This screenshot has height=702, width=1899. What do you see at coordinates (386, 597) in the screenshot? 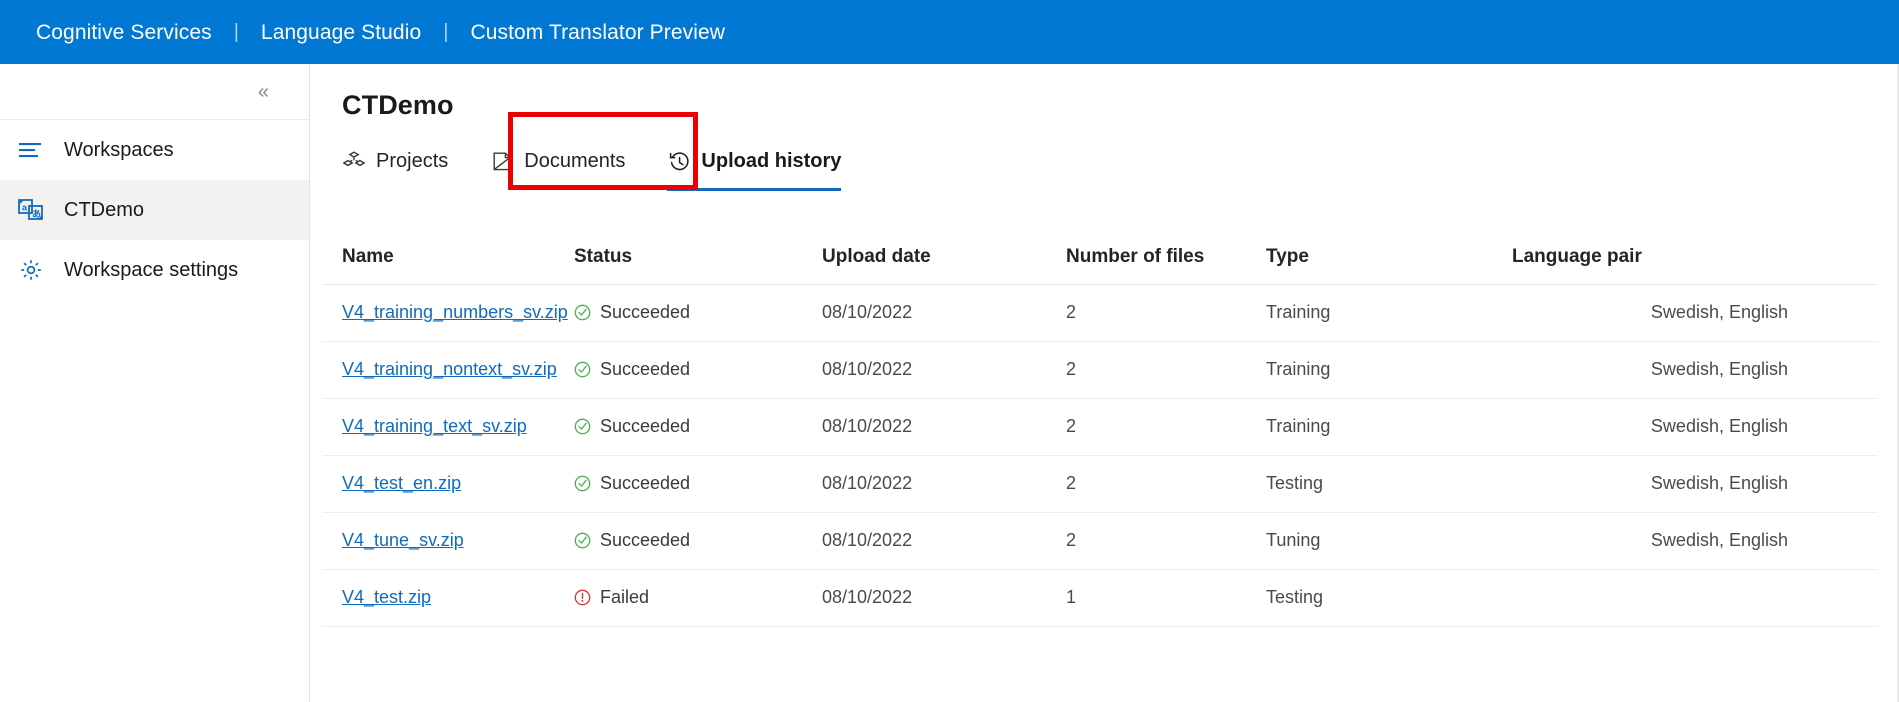
I see `file-link: V4_test.zip` at bounding box center [386, 597].